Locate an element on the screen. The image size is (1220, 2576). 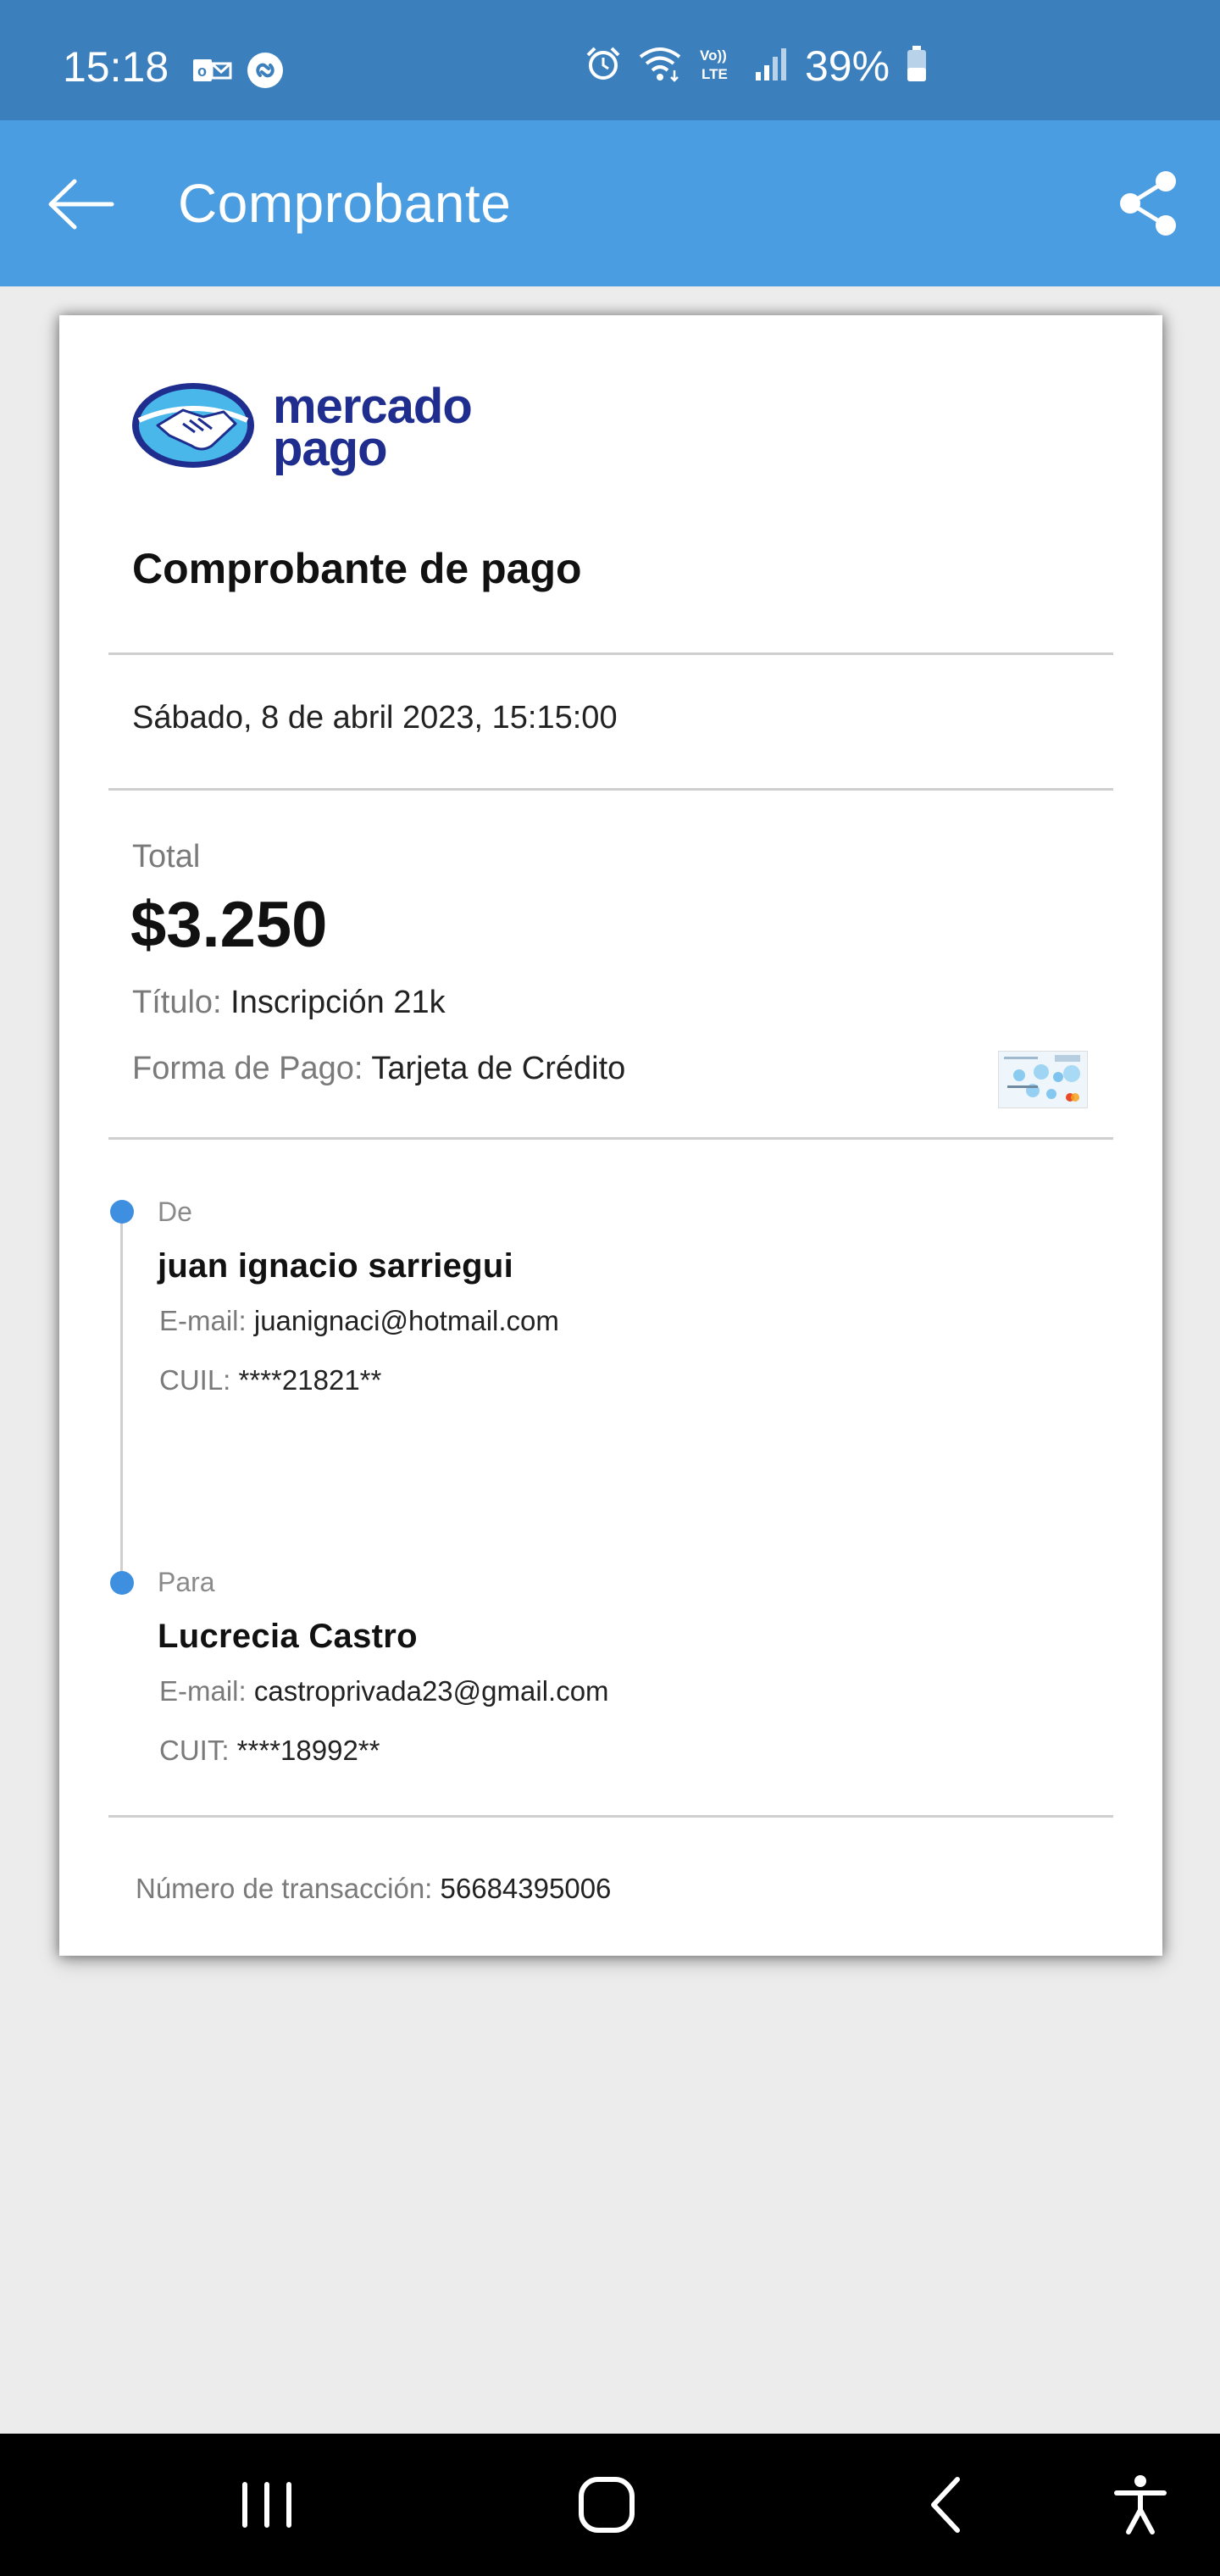
notification-icons: o is located at coordinates (238, 72).